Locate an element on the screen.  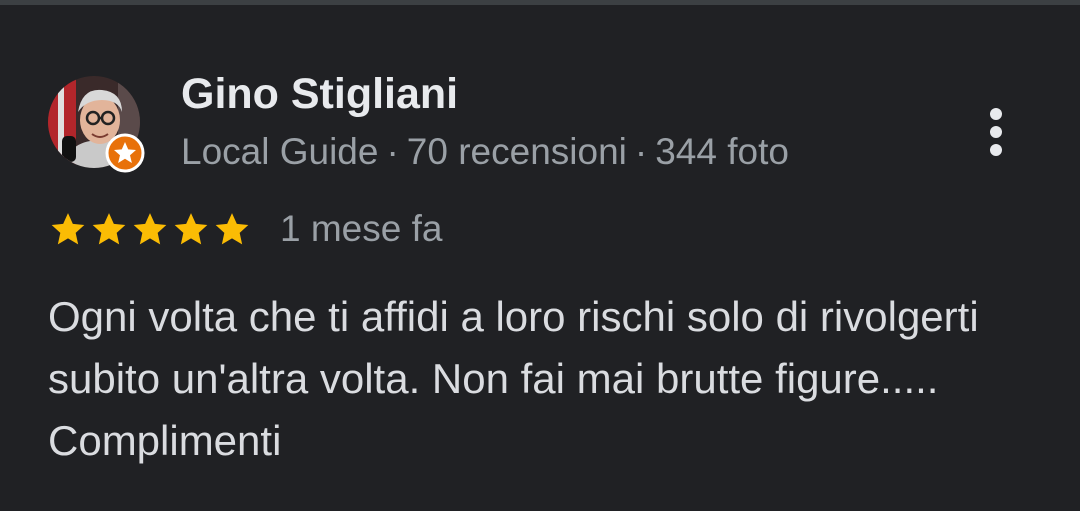
reviews-count: 70 recensioni is located at coordinates (516, 151).